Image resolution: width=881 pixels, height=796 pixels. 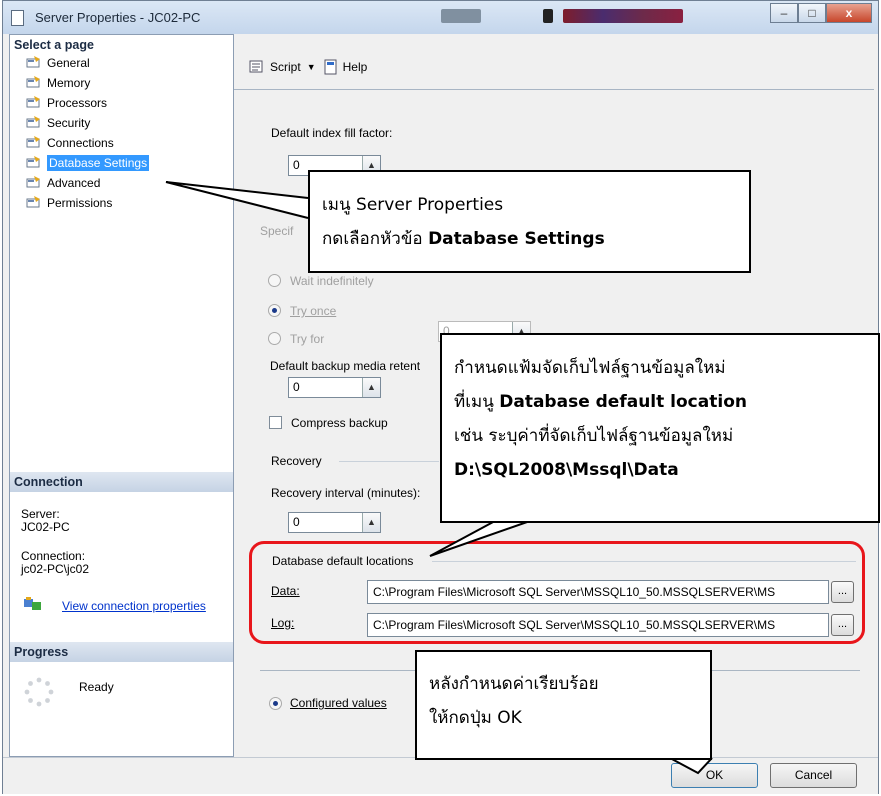 What do you see at coordinates (375, 239) in the screenshot?
I see `callout-1-line-2-prefix: กดเลือกหัวข้อ` at bounding box center [375, 239].